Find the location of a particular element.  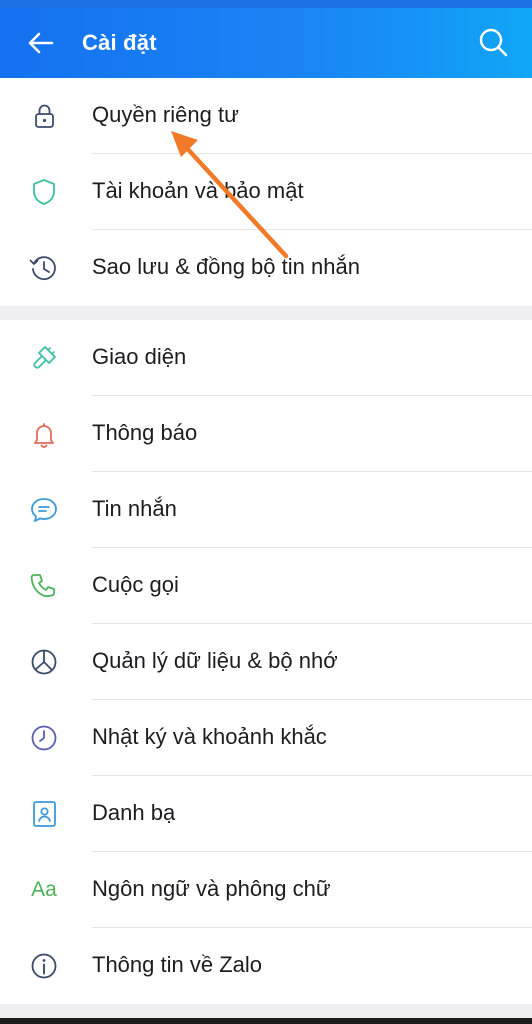

pie-chart-icon is located at coordinates (44, 662).